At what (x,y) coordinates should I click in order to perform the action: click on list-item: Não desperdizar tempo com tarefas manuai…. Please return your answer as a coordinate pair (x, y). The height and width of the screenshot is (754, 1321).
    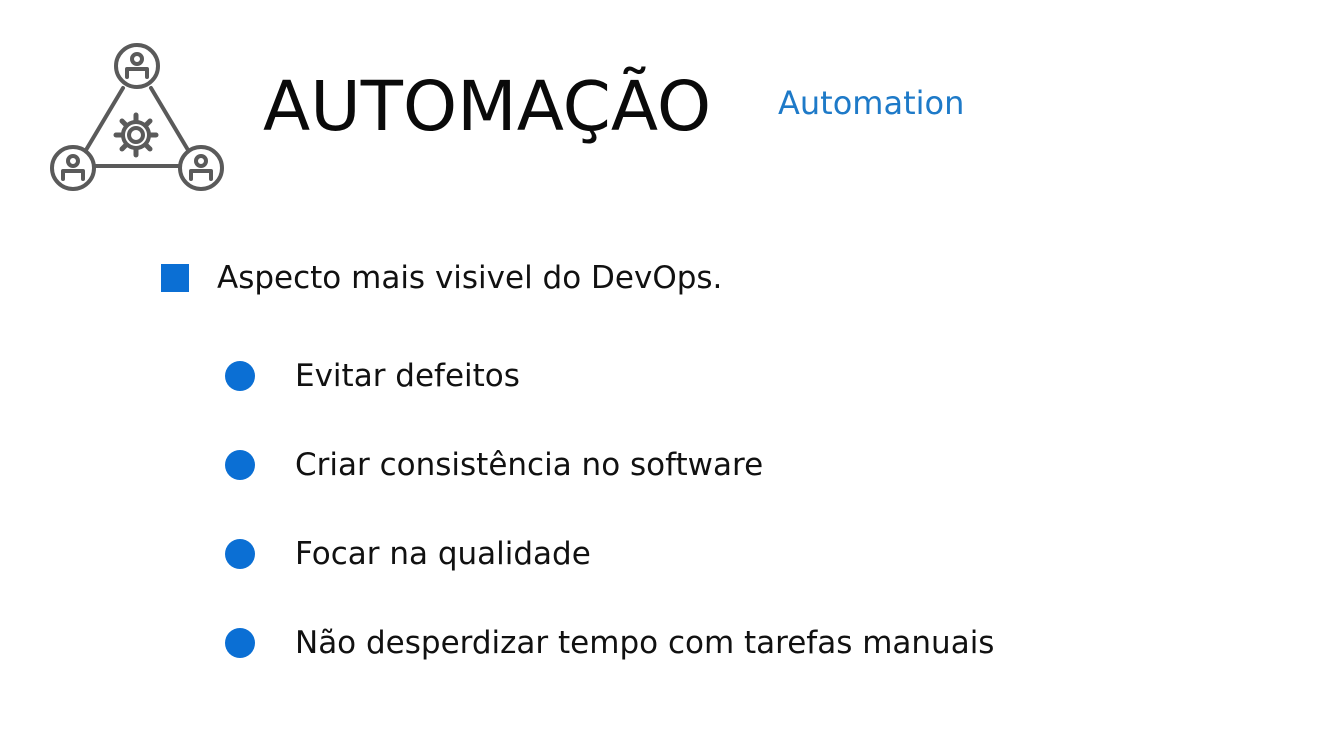
    Looking at the image, I should click on (609, 643).